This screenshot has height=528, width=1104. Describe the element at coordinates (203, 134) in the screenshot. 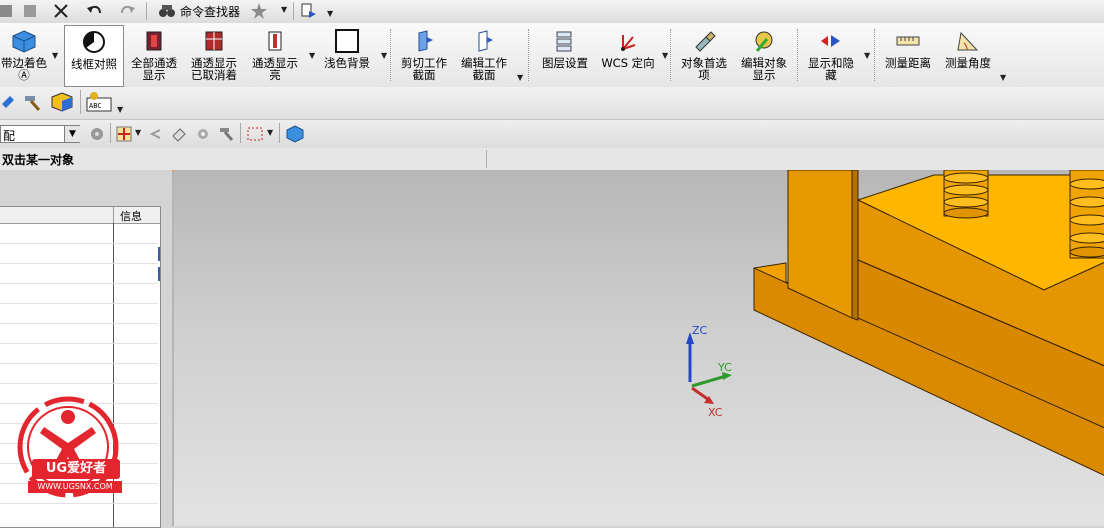

I see `gear-small-icon` at that location.